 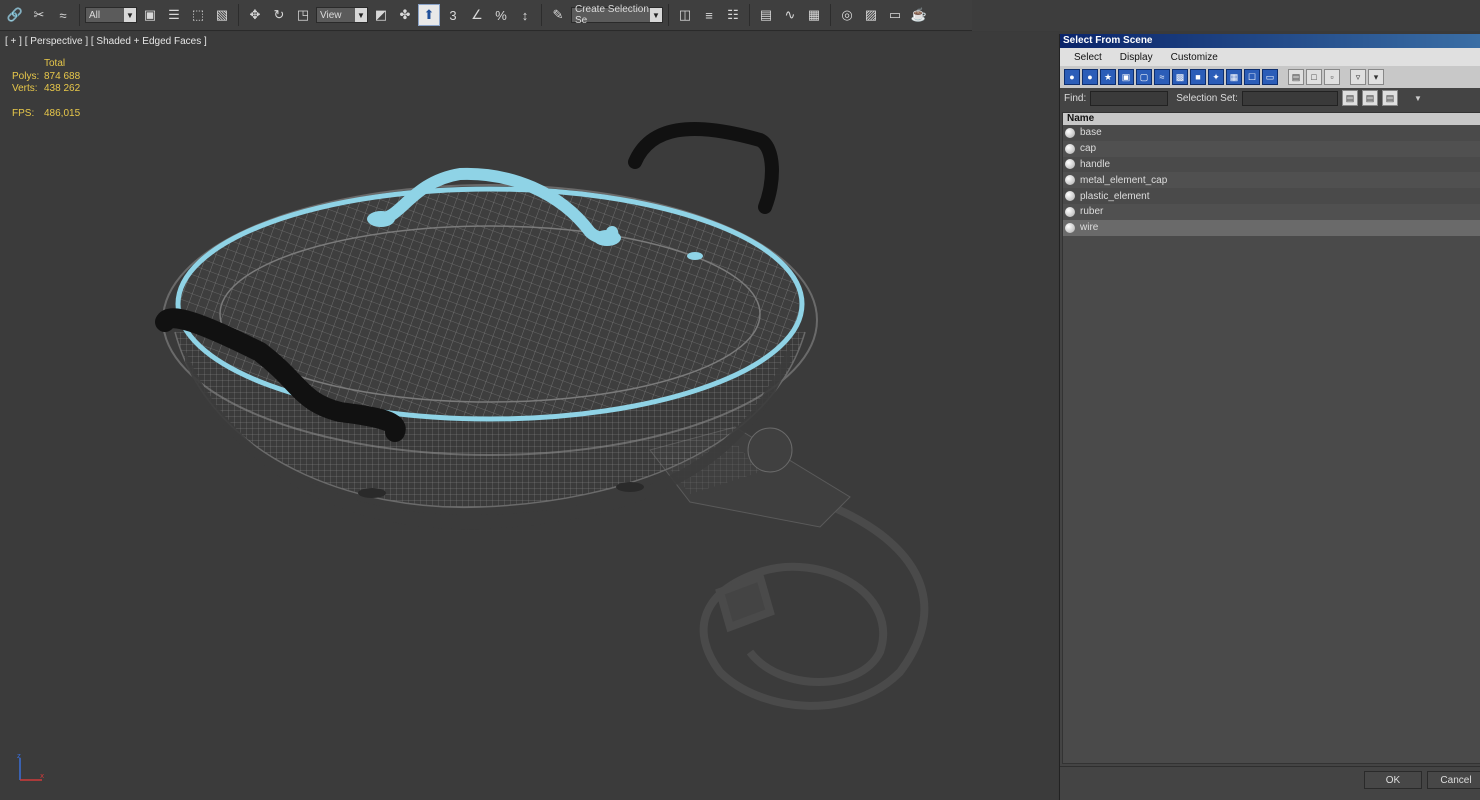 What do you see at coordinates (1389, 98) in the screenshot?
I see `selection-set-edit-icon: ▤` at bounding box center [1389, 98].